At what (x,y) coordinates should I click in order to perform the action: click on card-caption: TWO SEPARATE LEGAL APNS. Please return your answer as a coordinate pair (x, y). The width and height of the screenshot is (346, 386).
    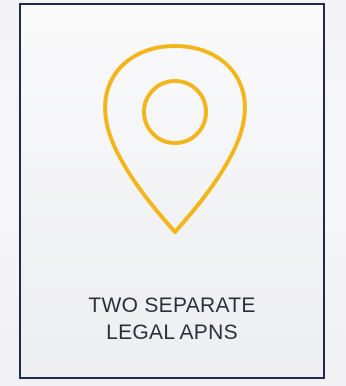
    Looking at the image, I should click on (172, 319).